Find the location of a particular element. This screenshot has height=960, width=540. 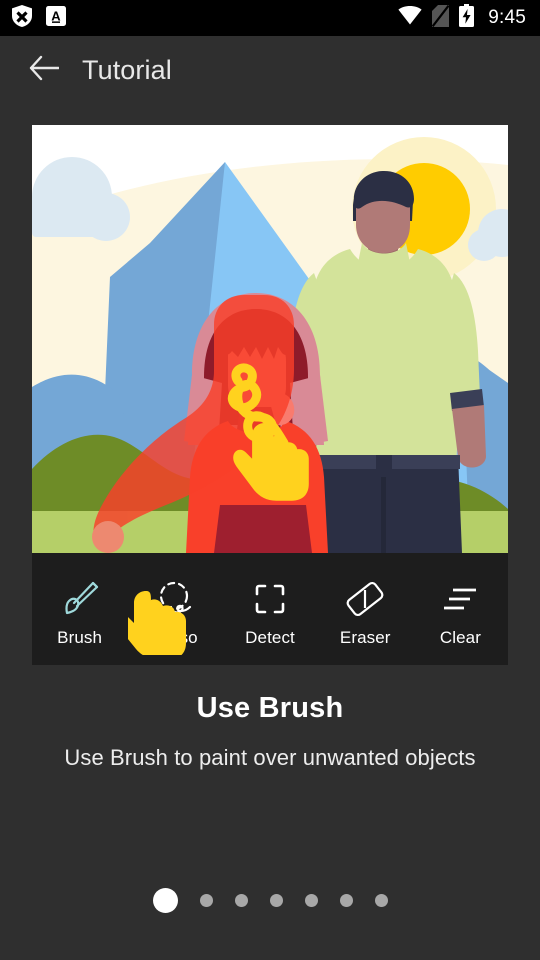

tutorial-subtitle: Use Brush to paint over unwanted objects is located at coordinates (270, 757).